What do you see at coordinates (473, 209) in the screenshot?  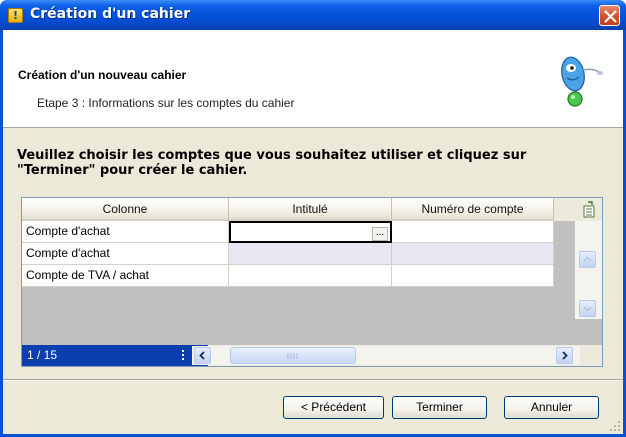 I see `column-header-numero: Numéro de compte` at bounding box center [473, 209].